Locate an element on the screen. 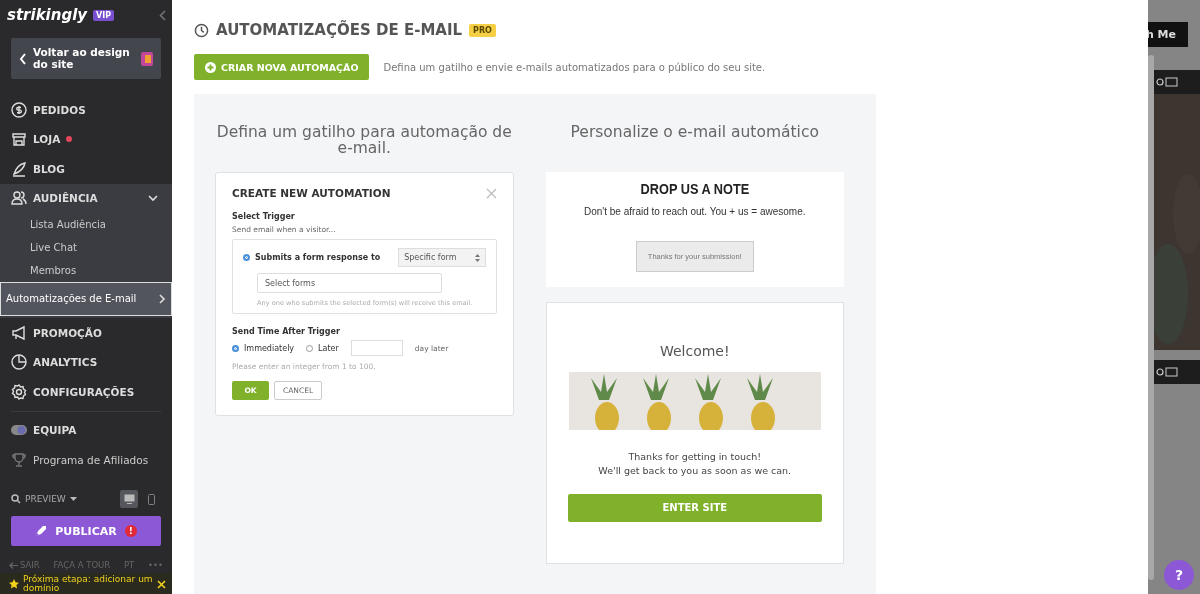 The width and height of the screenshot is (1200, 594). nav-item: PROMOÇÃO is located at coordinates (86, 333).